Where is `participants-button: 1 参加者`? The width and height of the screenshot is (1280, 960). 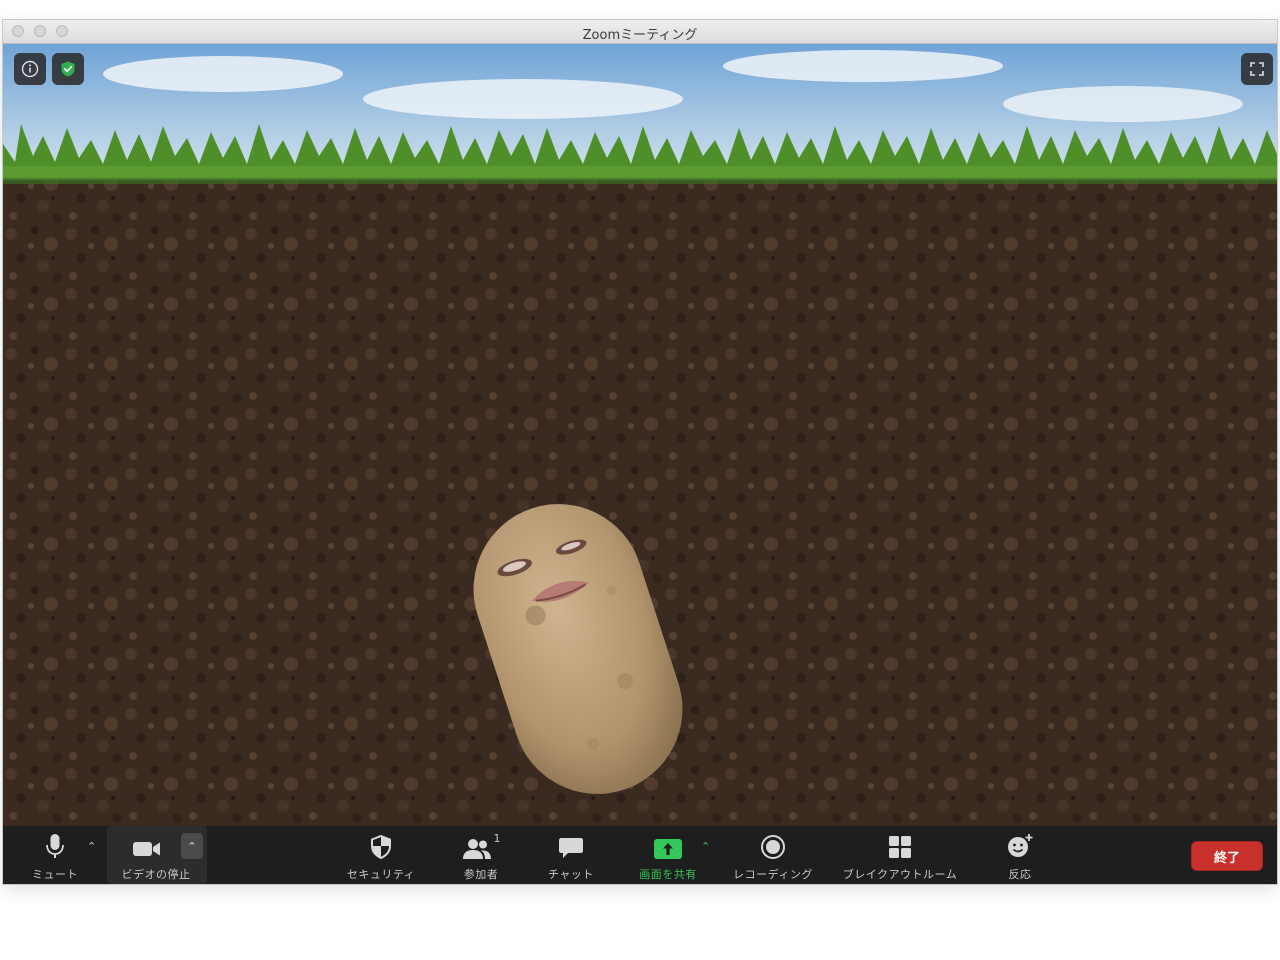
participants-button: 1 参加者 is located at coordinates (481, 855).